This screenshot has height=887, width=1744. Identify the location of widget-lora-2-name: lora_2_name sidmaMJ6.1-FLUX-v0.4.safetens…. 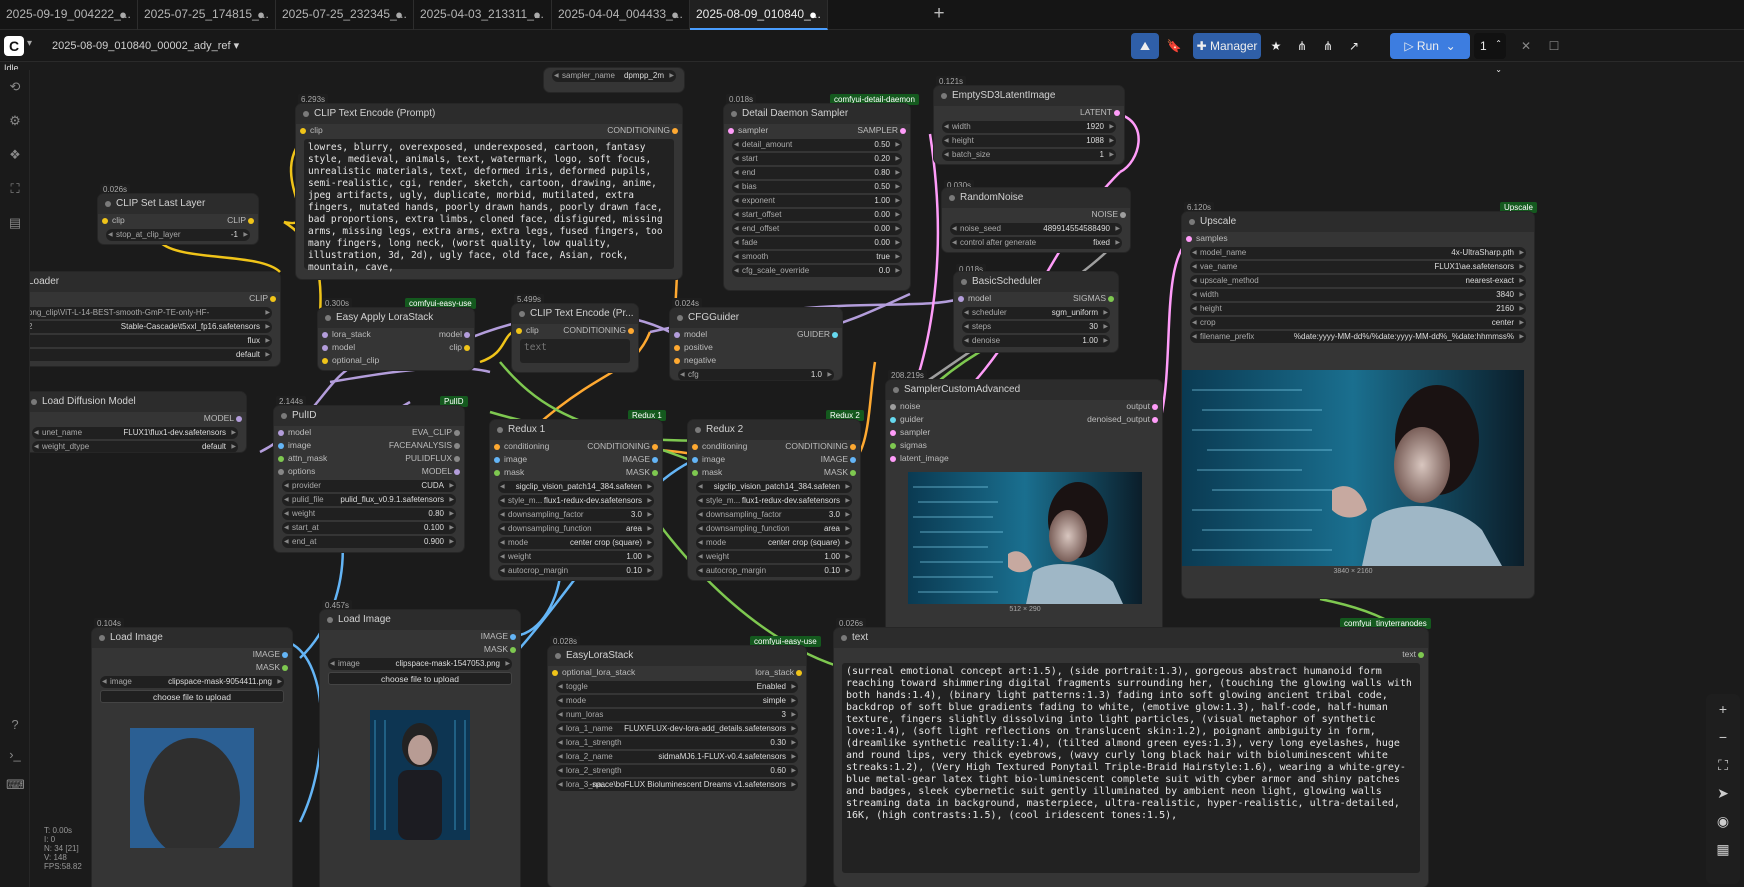
(677, 757).